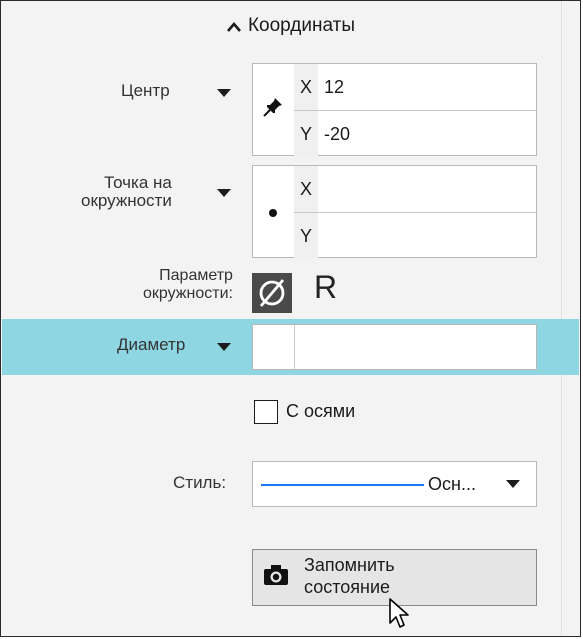 This screenshot has height=639, width=583. What do you see at coordinates (274, 347) in the screenshot?
I see `diameter-lock-cell` at bounding box center [274, 347].